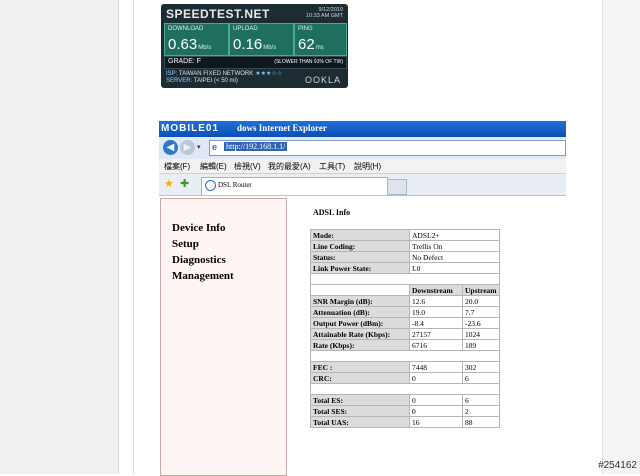 The height and width of the screenshot is (476, 640). I want to click on table-row: Link Power State: L0, so click(405, 268).